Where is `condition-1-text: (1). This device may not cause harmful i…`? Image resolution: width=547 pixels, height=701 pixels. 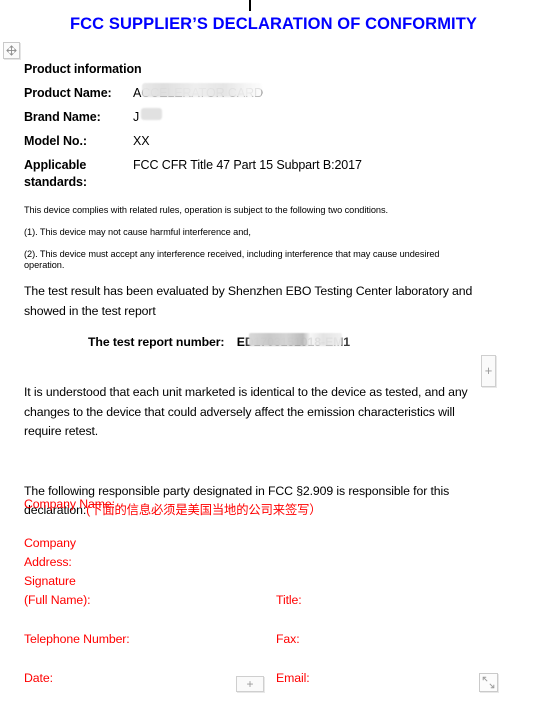
condition-1-text: (1). This device may not cause harmful i… is located at coordinates (137, 232).